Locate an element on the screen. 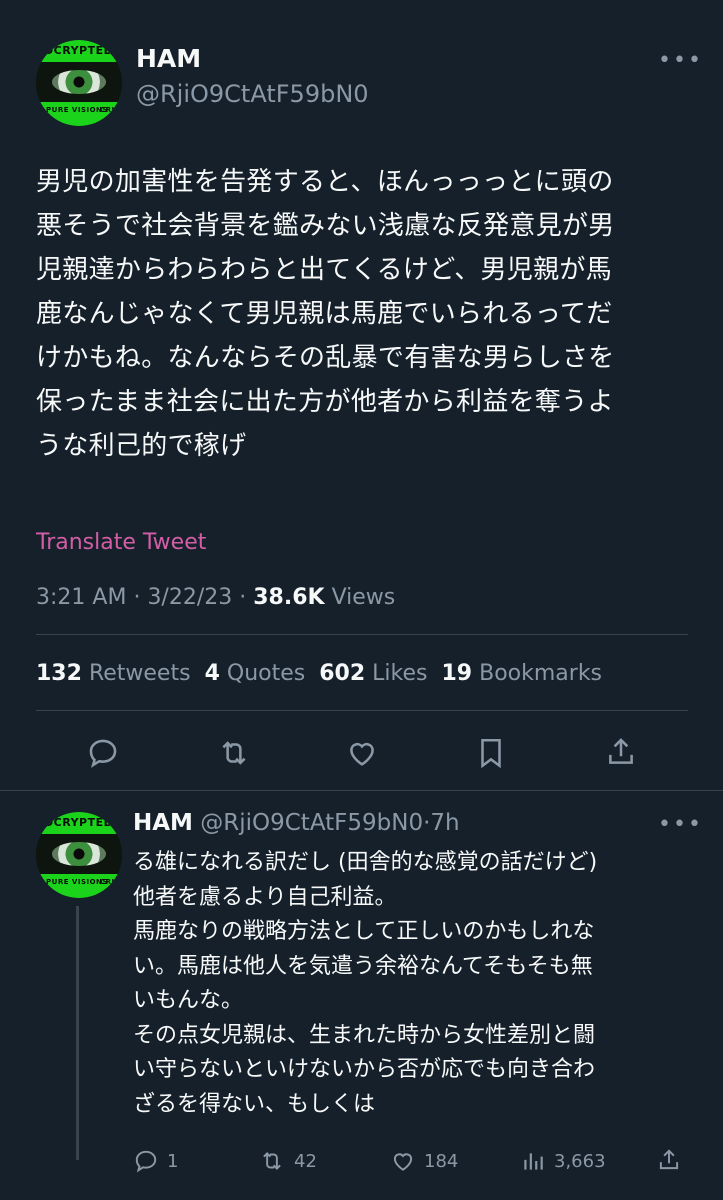 The image size is (723, 1200). reply-text-line: 他者を慮るより自己利益。 is located at coordinates (265, 897).